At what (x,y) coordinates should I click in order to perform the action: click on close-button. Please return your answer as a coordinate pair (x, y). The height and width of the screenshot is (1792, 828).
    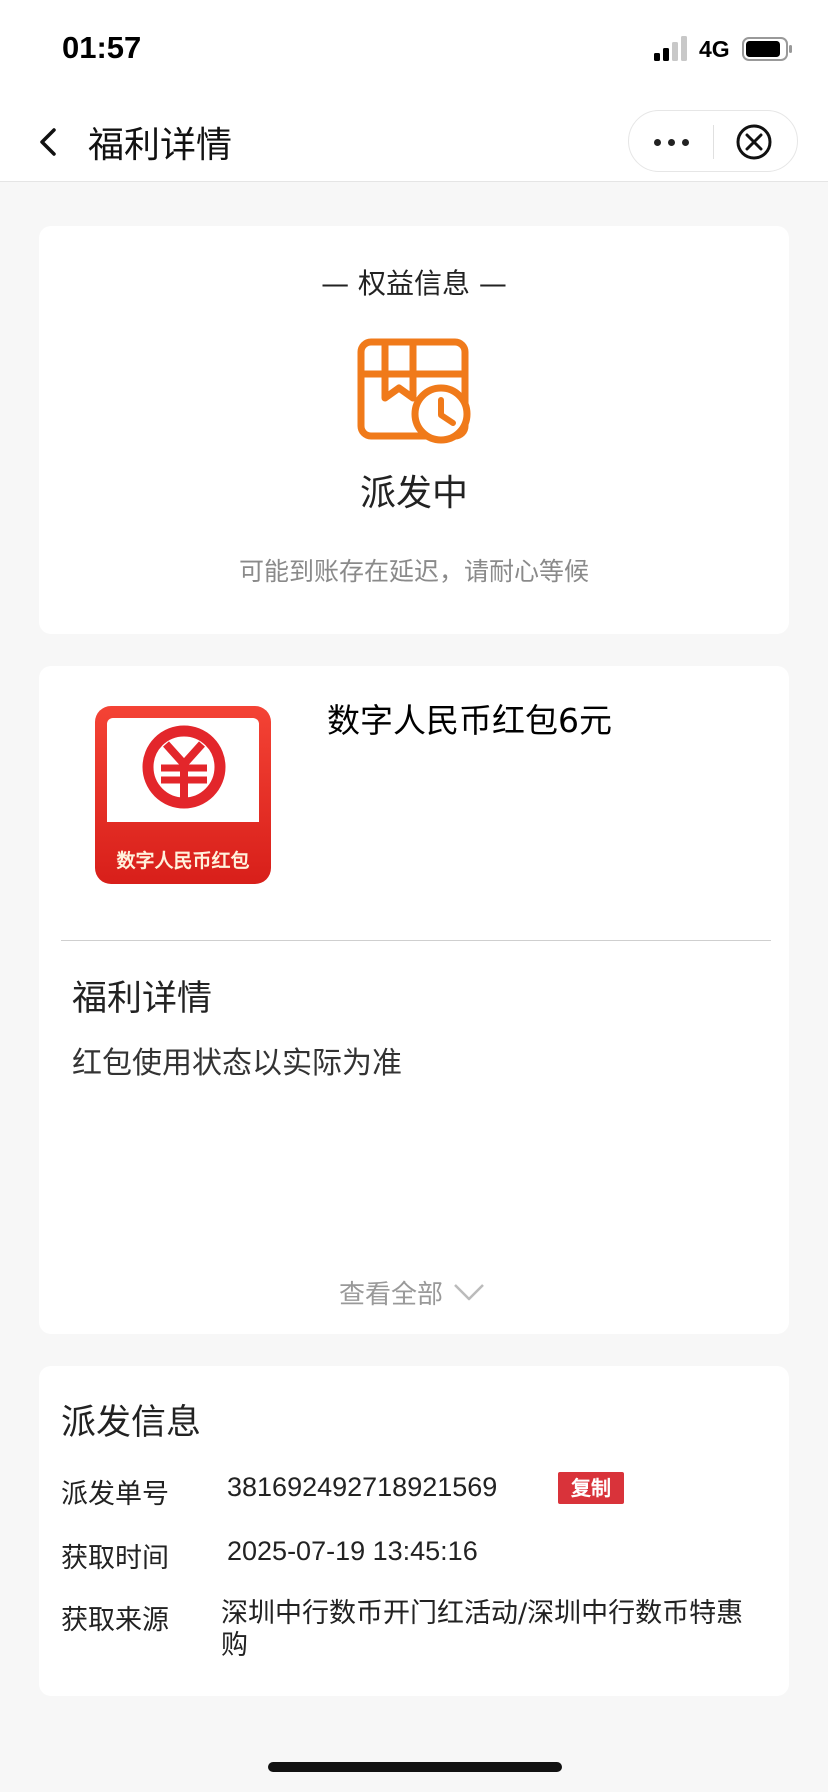
    Looking at the image, I should click on (756, 142).